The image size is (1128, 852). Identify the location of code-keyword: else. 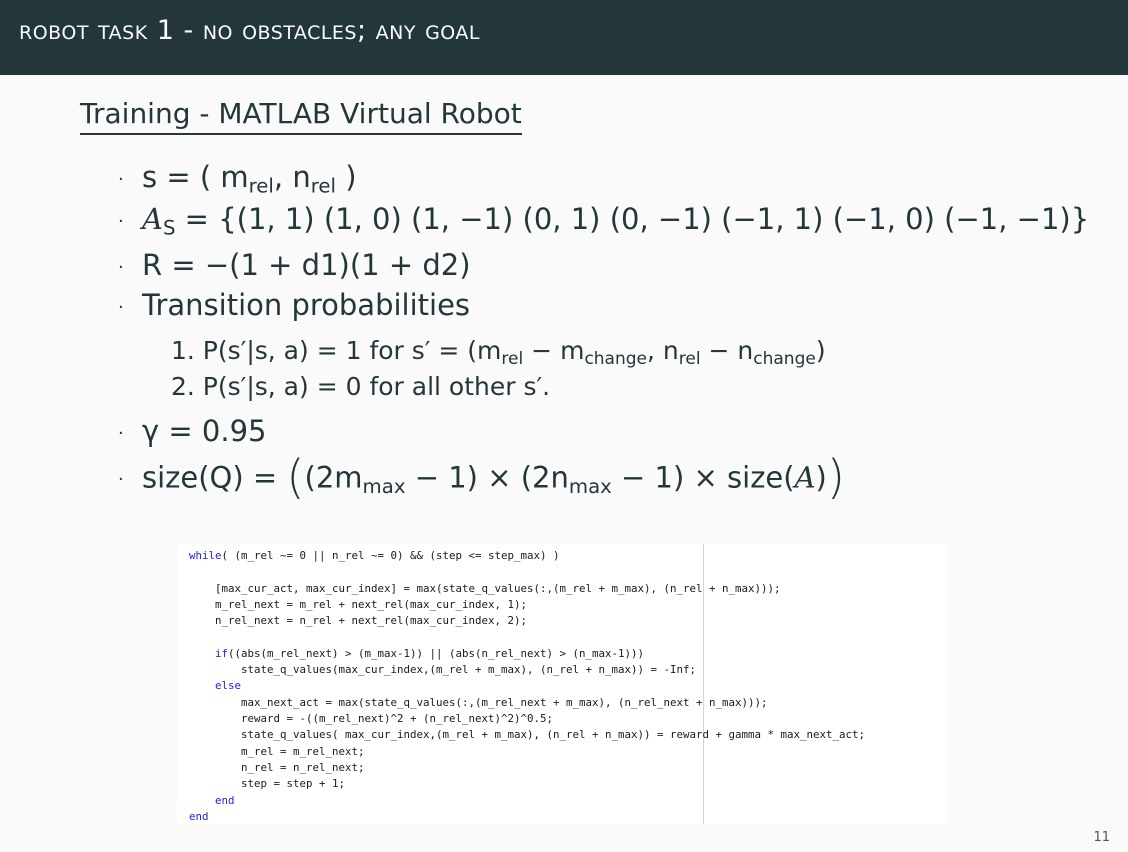
(215, 686).